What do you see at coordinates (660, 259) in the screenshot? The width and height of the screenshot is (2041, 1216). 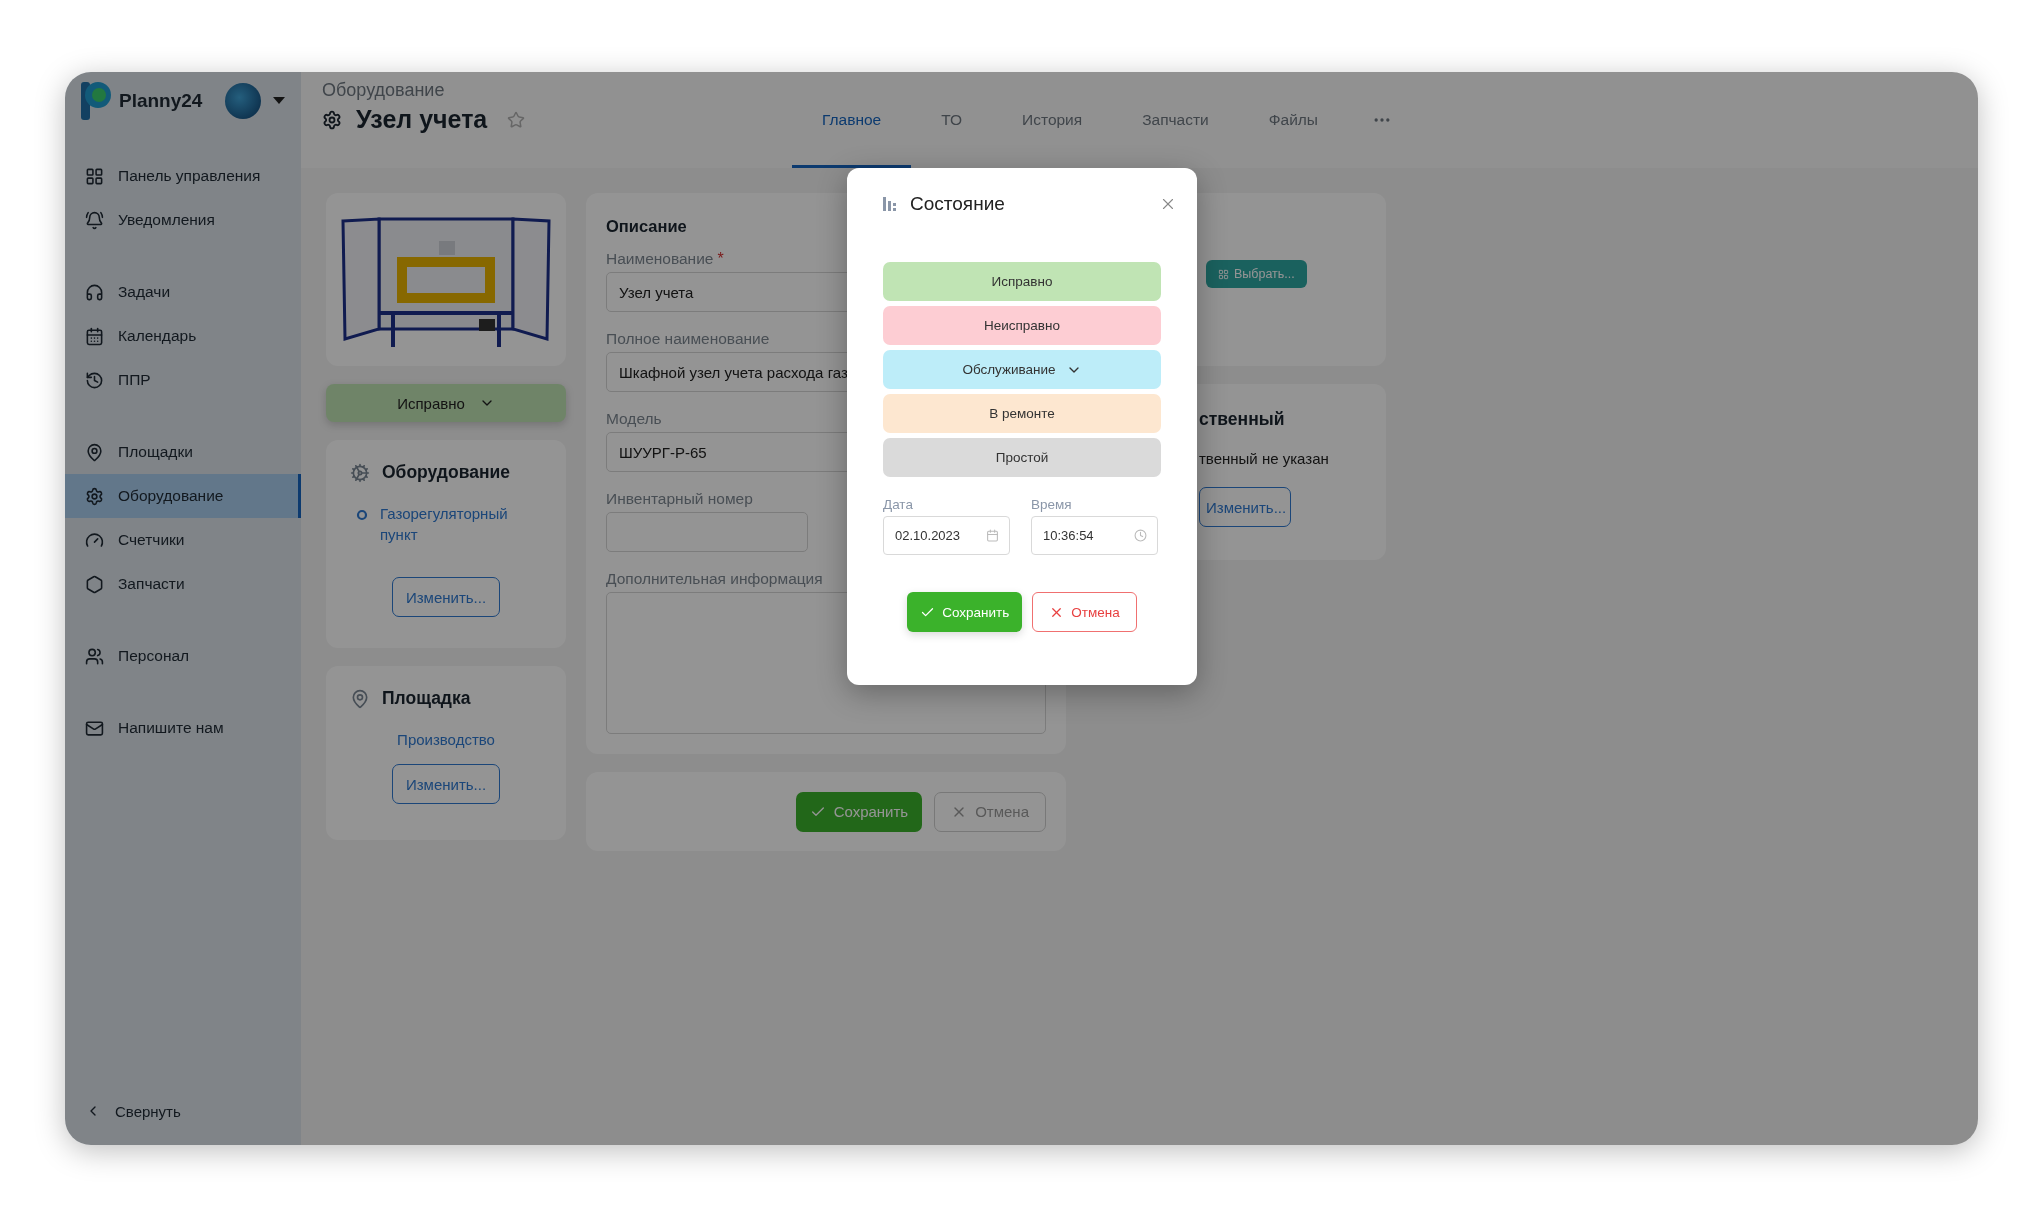 I see `field-label: Наименование` at bounding box center [660, 259].